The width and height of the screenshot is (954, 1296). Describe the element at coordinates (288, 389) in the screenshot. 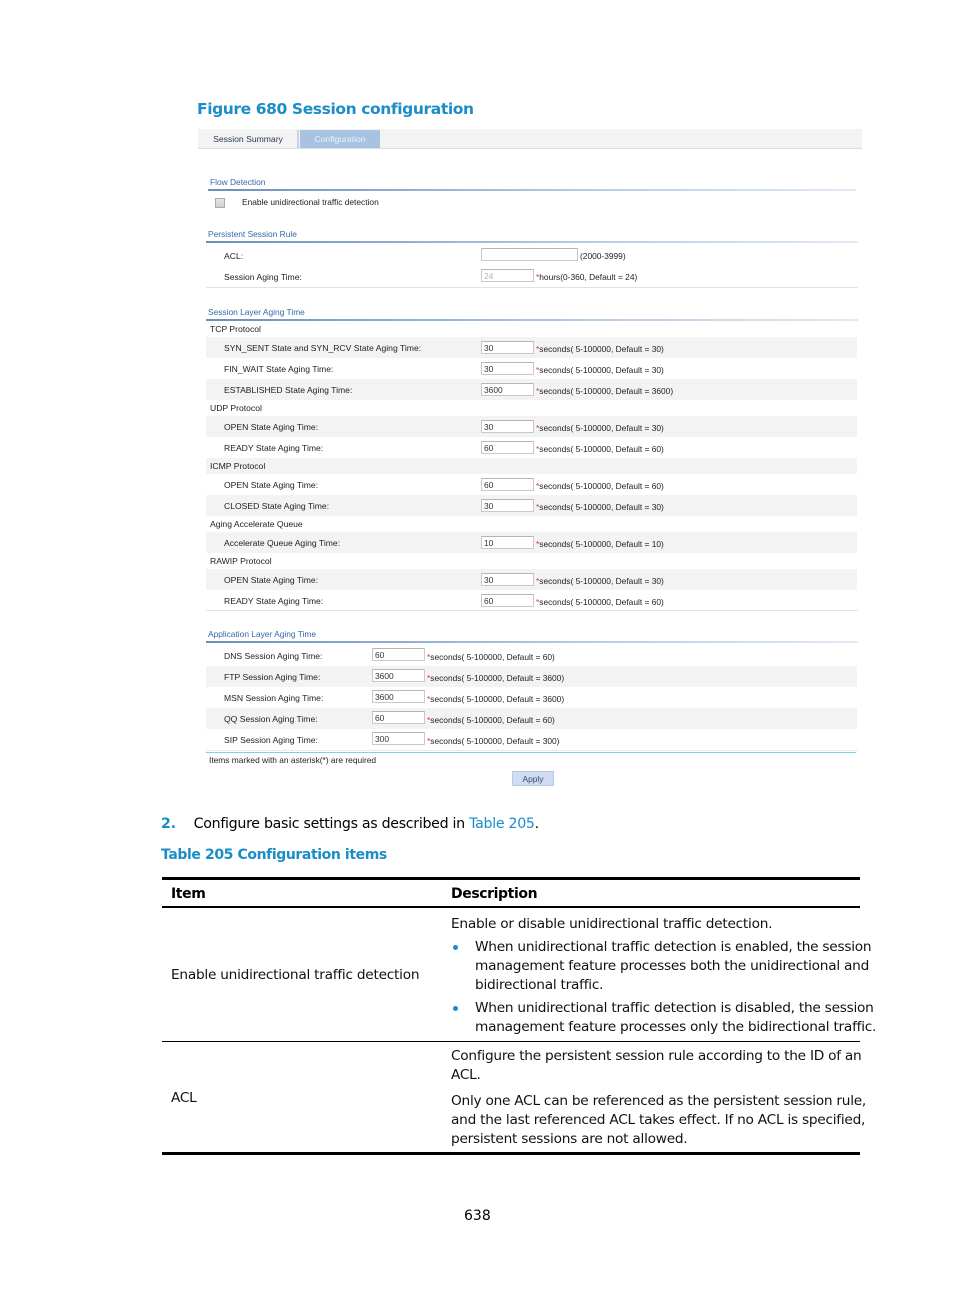

I see `field-label: ESTABLISHED State Aging Time:` at that location.